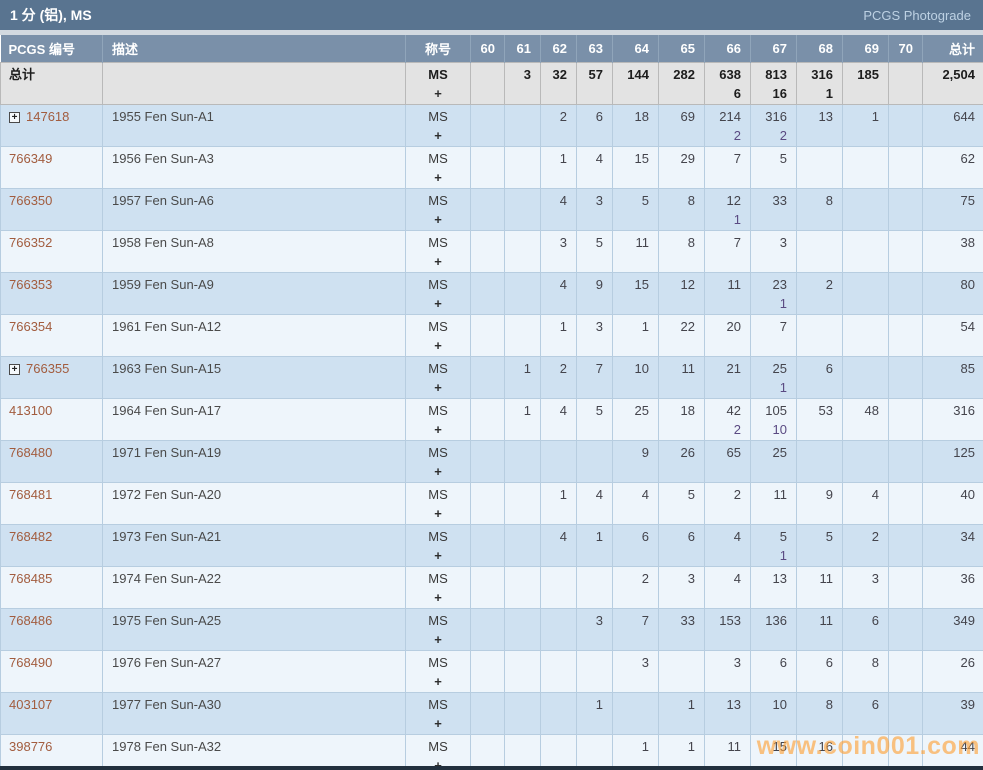 The height and width of the screenshot is (770, 983). I want to click on pcgs-number-link: 768486, so click(30, 620).